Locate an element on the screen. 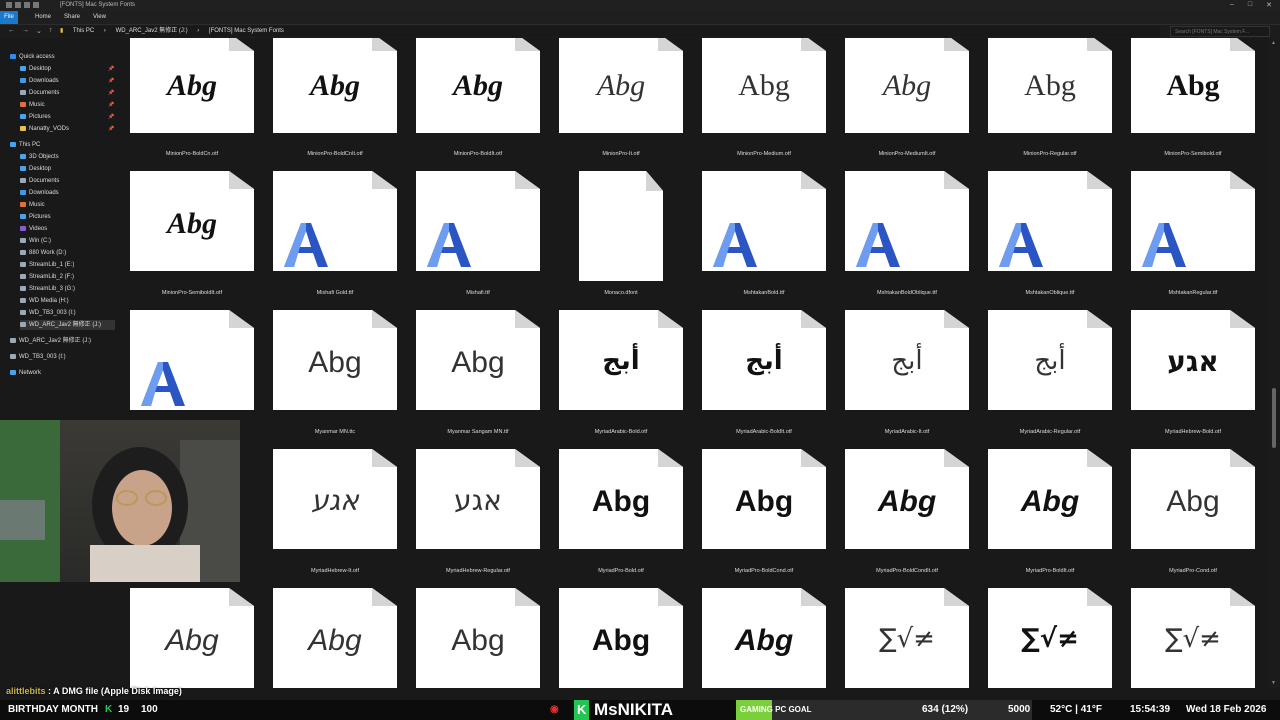 Image resolution: width=1280 pixels, height=720 pixels. sidebar-item-network: Network is located at coordinates (62, 373).